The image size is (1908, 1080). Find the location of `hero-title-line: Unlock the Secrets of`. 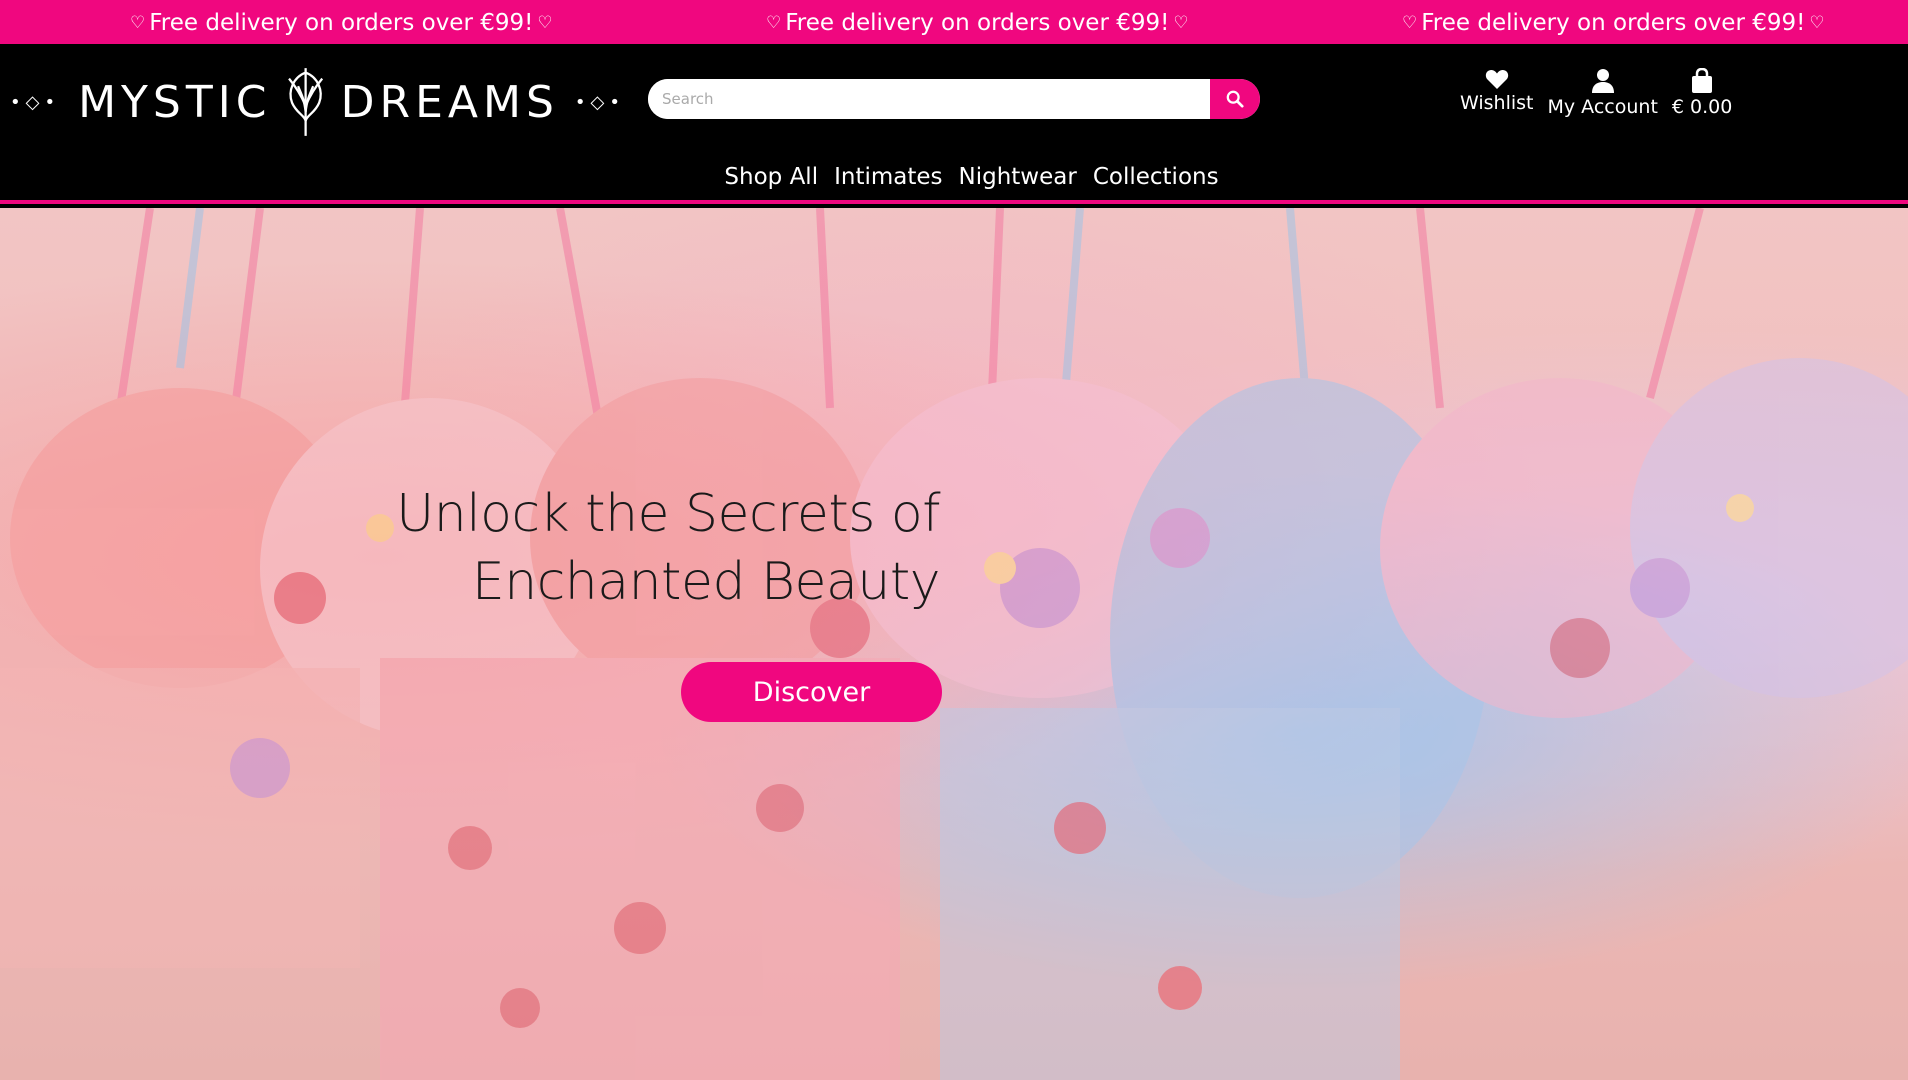

hero-title-line: Unlock the Secrets of is located at coordinates (668, 514).